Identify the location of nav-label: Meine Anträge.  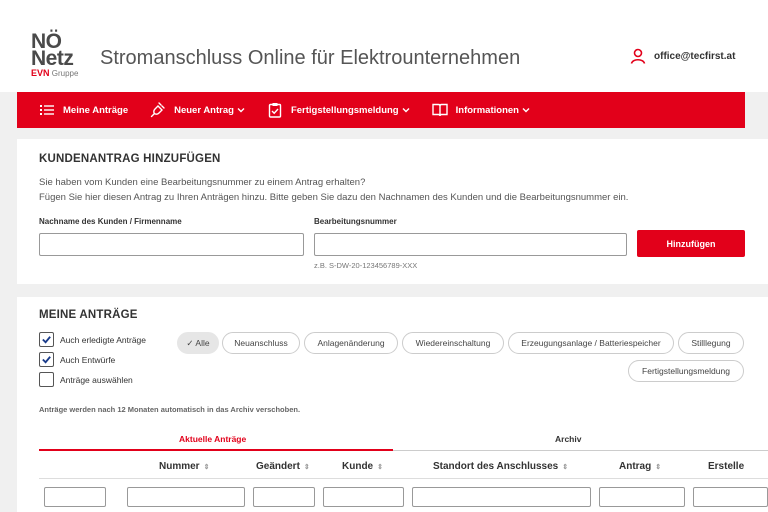
(96, 110).